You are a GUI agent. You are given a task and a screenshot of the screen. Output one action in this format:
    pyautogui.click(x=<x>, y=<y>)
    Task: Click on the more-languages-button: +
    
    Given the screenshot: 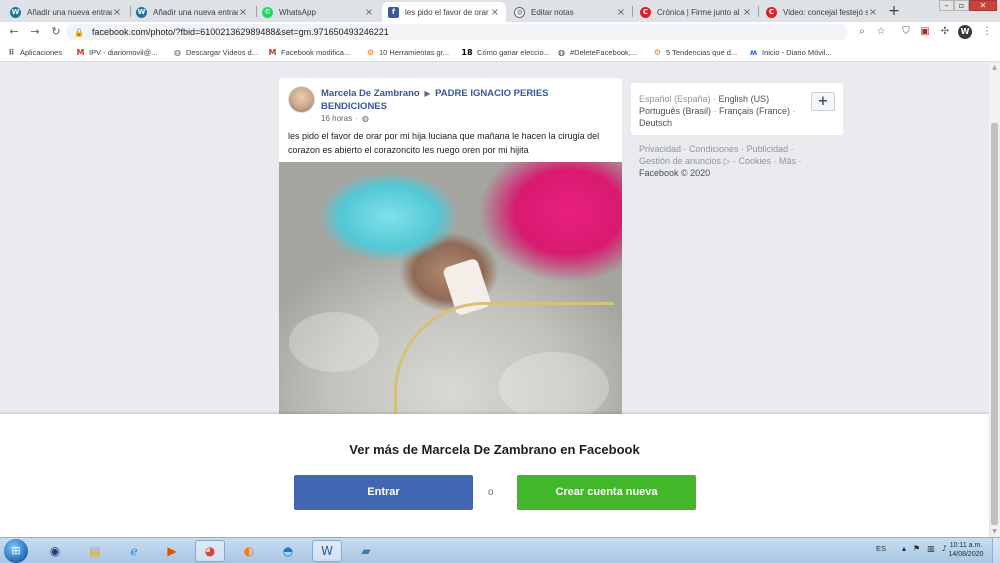 What is the action you would take?
    pyautogui.click(x=823, y=101)
    